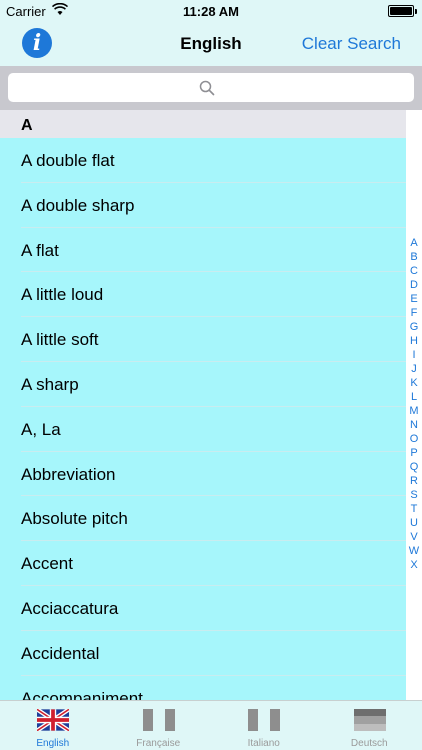  What do you see at coordinates (74, 519) in the screenshot?
I see `list-item-label: Absolute pitch` at bounding box center [74, 519].